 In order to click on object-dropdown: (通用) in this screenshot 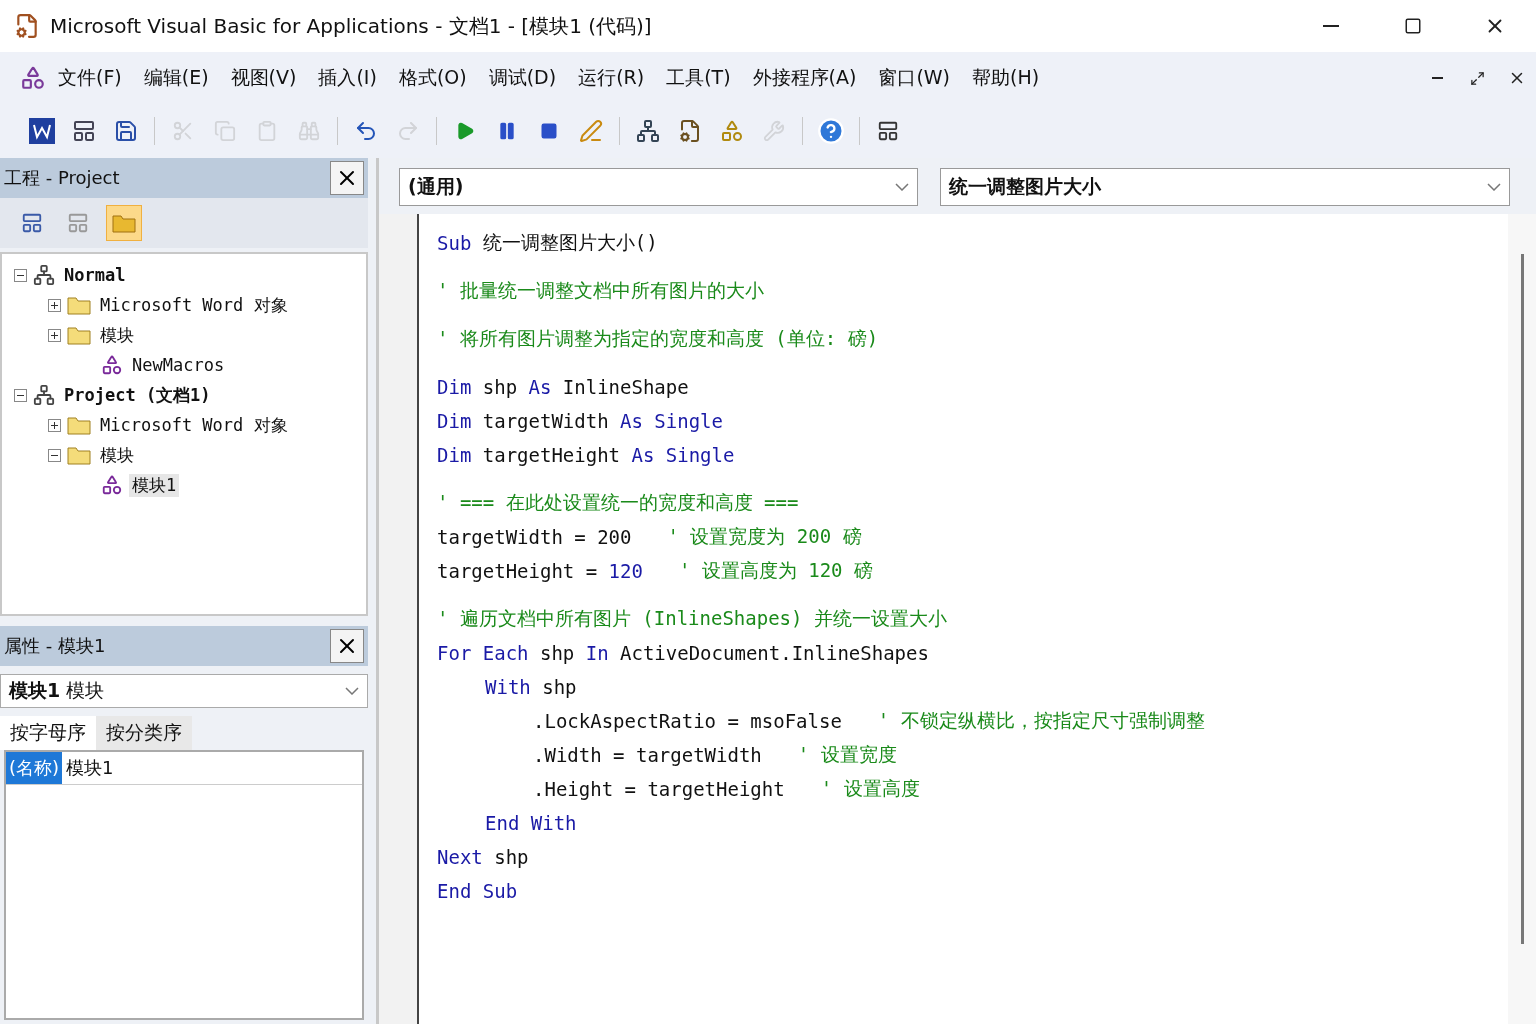, I will do `click(659, 187)`.